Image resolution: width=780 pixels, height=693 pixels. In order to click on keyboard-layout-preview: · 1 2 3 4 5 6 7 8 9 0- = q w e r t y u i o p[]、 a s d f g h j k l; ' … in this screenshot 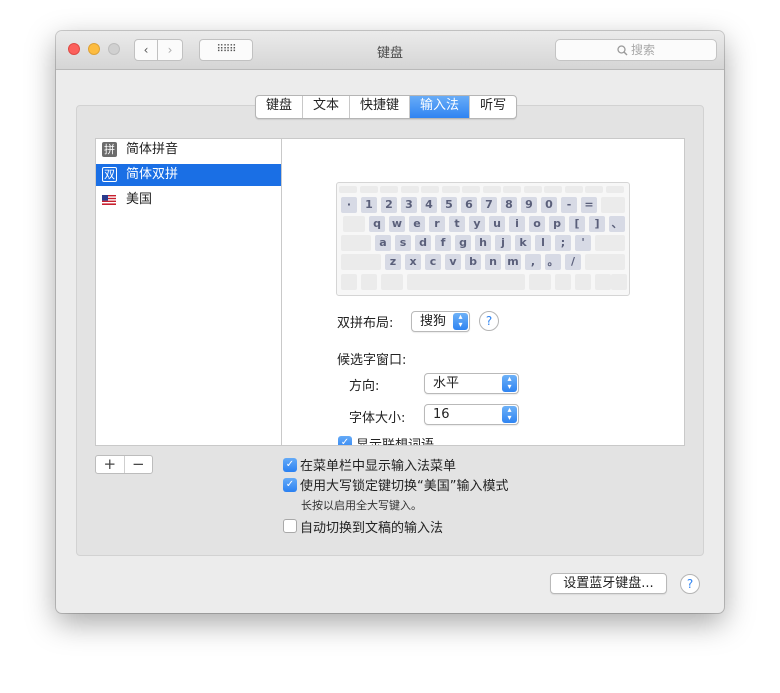, I will do `click(483, 239)`.